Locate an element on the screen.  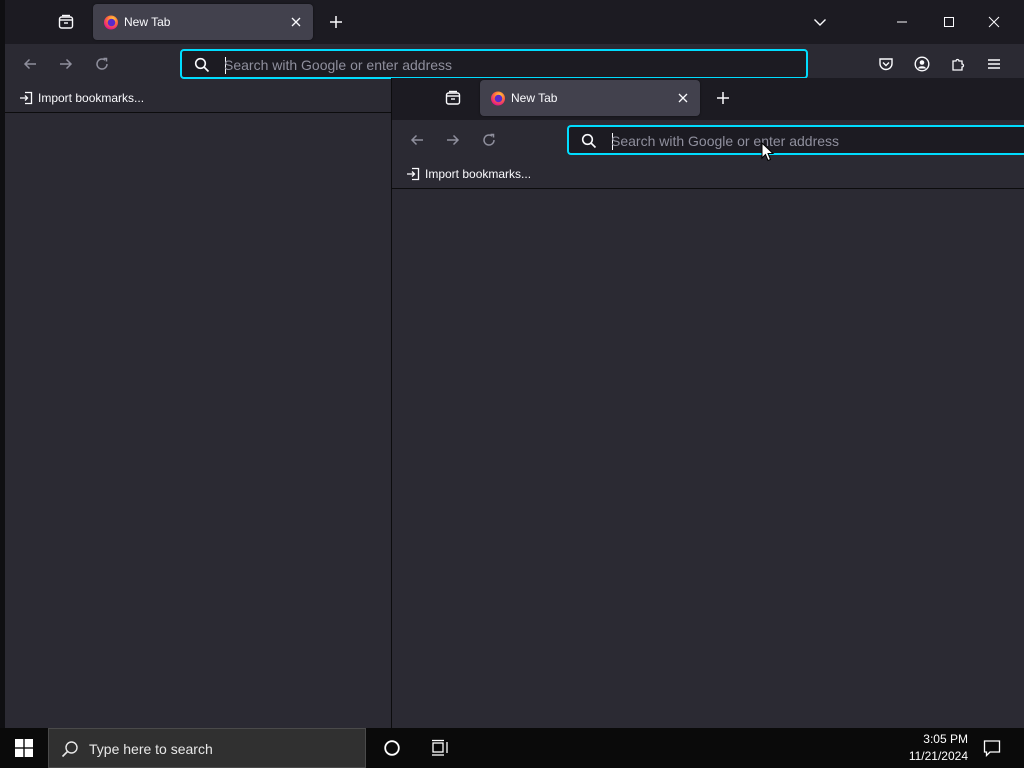
account-button is located at coordinates (922, 64).